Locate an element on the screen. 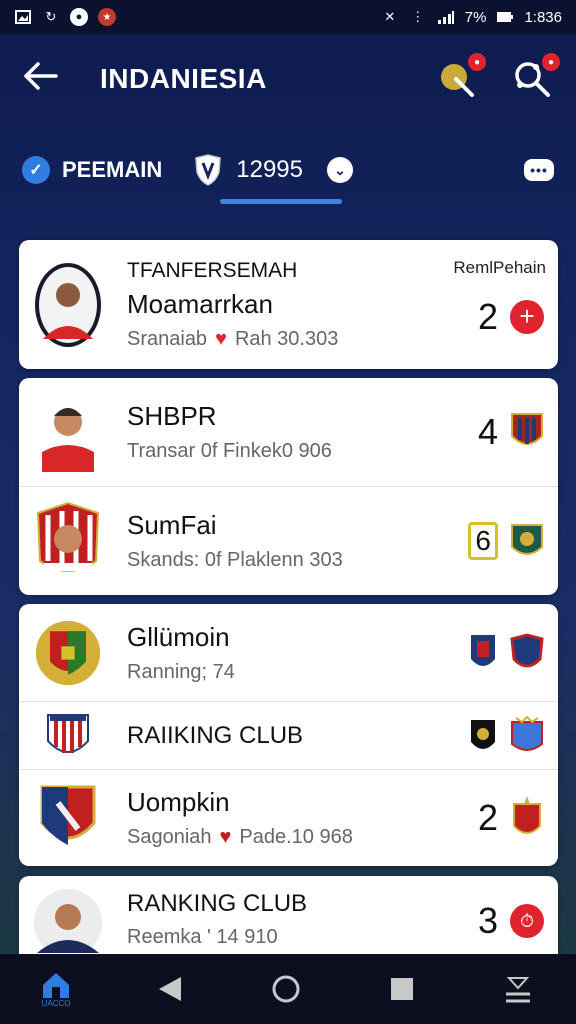 The height and width of the screenshot is (1024, 576). player-name: SHBPR is located at coordinates (172, 416).